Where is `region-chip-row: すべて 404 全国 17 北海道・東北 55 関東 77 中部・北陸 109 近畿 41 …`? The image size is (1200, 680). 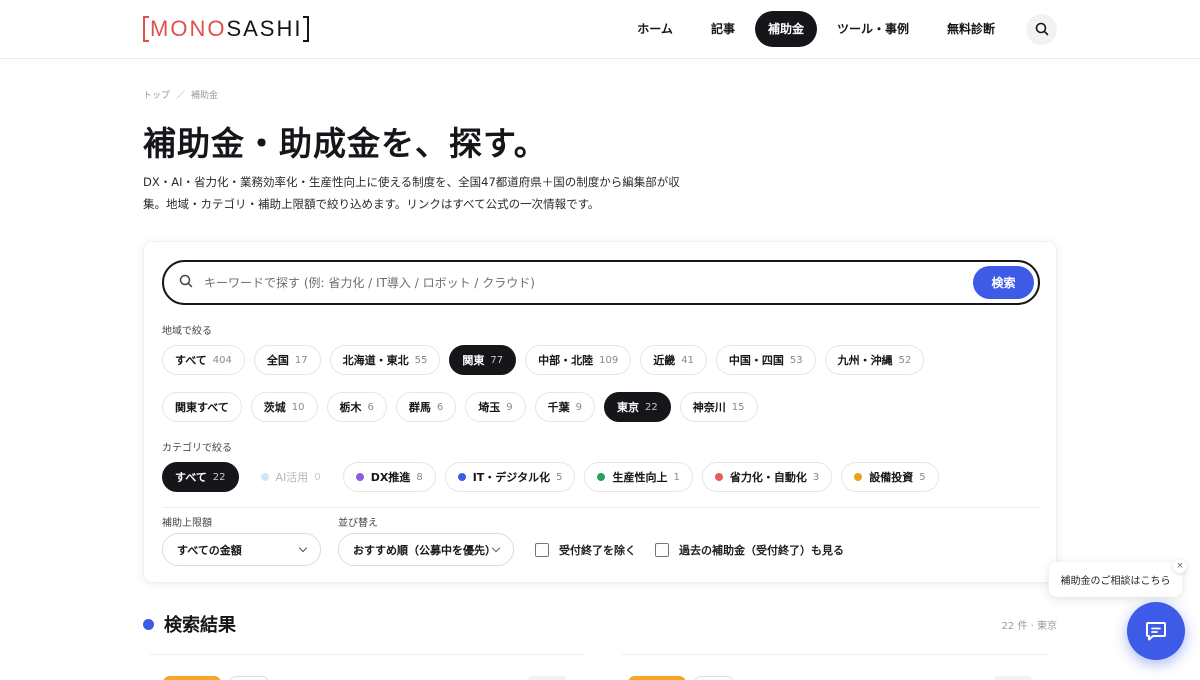
region-chip-row: すべて 404 全国 17 北海道・東北 55 関東 77 中部・北陸 109 近畿 41 … is located at coordinates (547, 360).